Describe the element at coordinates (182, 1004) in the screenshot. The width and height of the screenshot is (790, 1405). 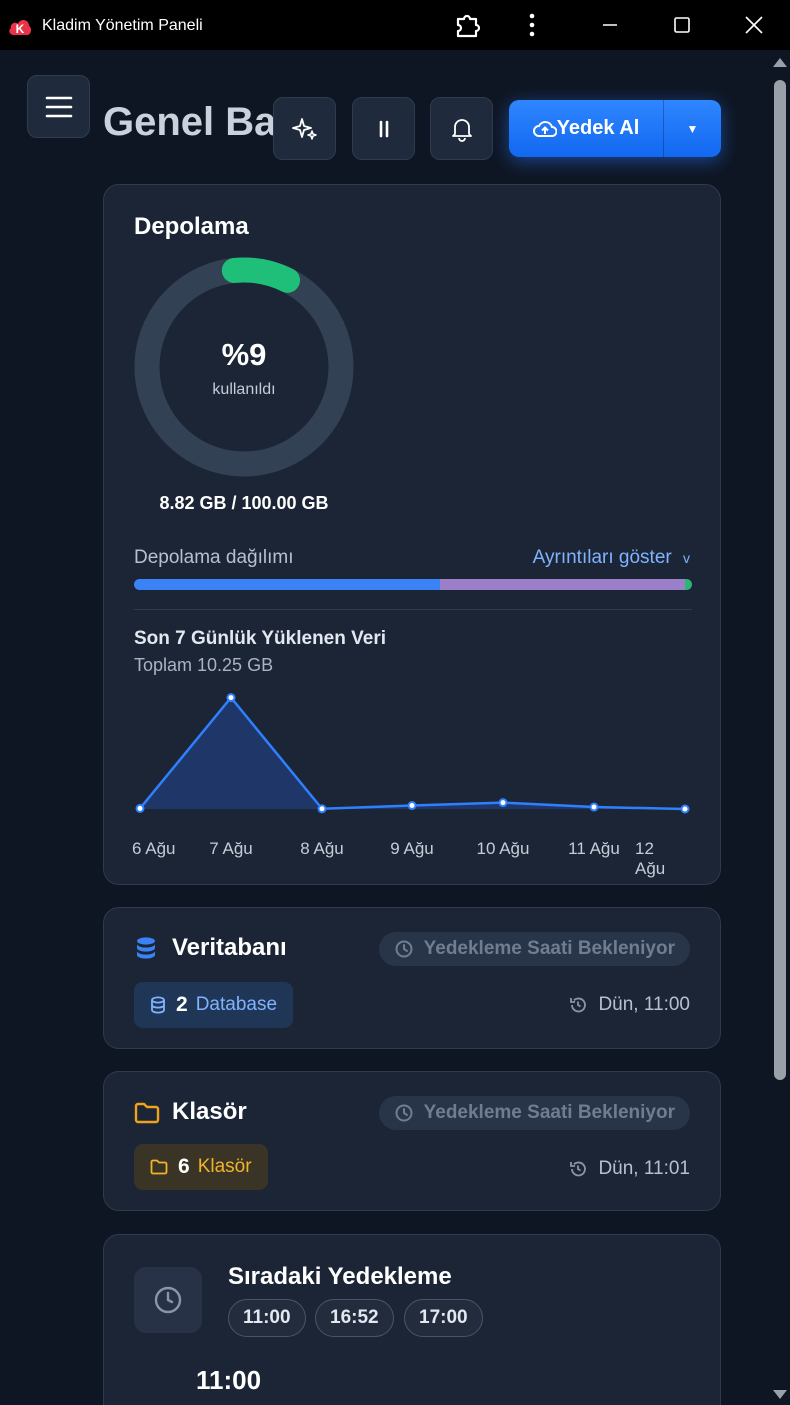
I see `database-count: 2` at that location.